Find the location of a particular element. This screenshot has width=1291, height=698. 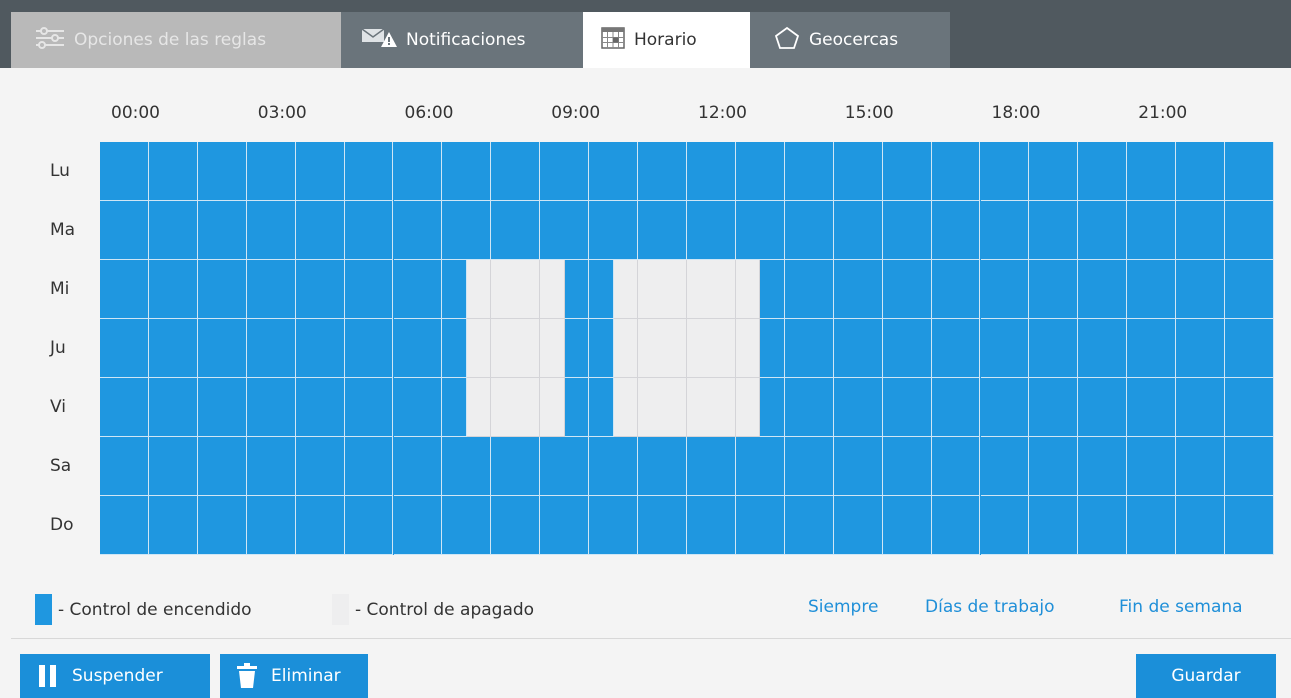

eliminar-button: Eliminar is located at coordinates (294, 676).